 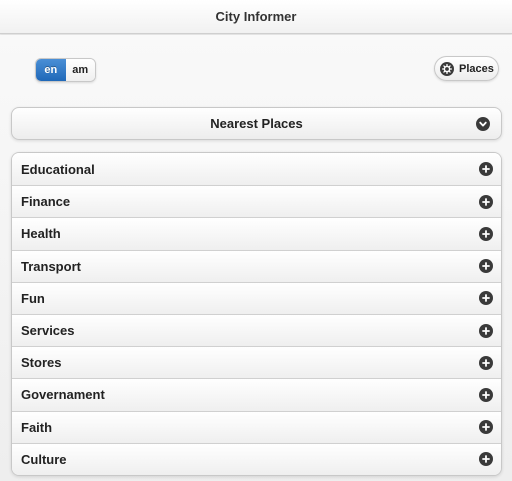 I want to click on category-item-finance: Finance, so click(x=256, y=201).